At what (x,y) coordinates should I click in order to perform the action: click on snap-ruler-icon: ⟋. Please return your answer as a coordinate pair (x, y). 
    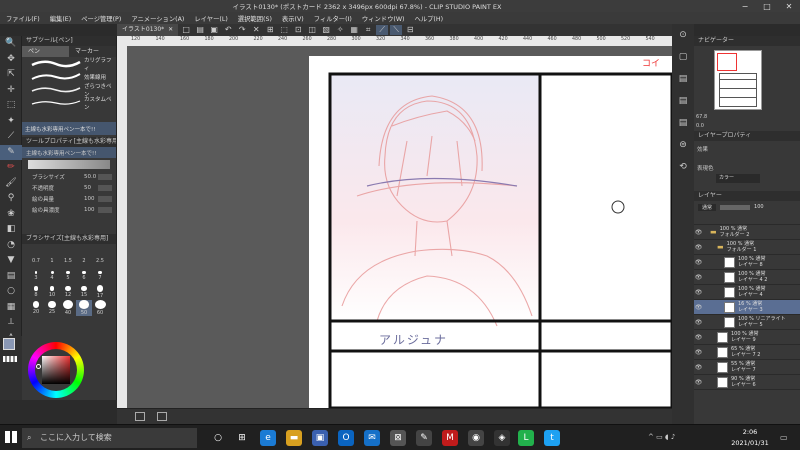
    Looking at the image, I should click on (382, 30).